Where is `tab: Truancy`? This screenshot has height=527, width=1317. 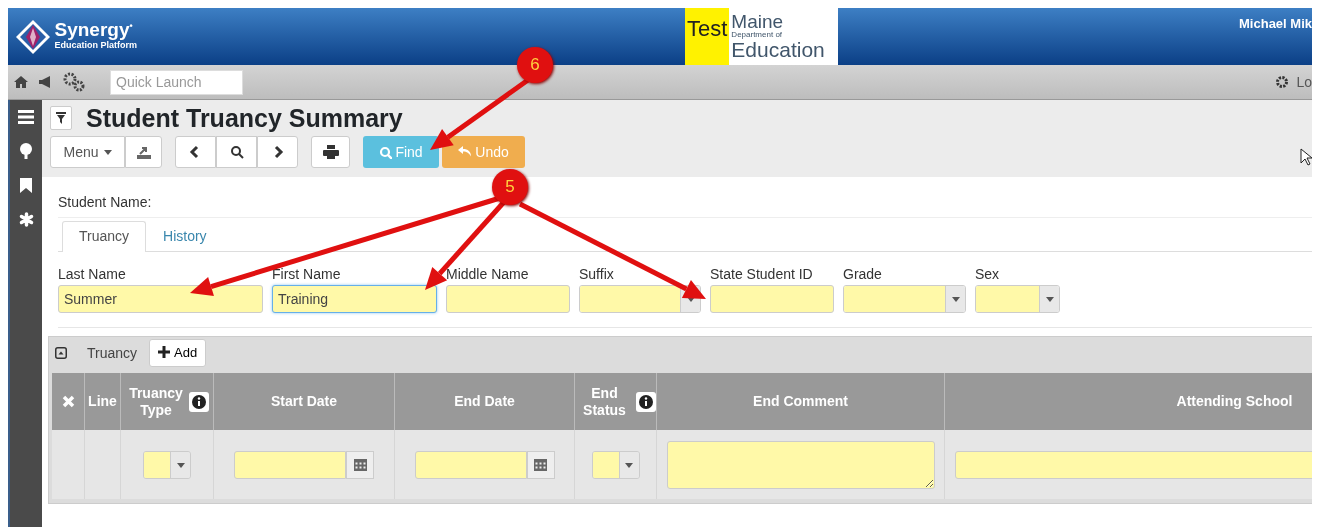 tab: Truancy is located at coordinates (104, 236).